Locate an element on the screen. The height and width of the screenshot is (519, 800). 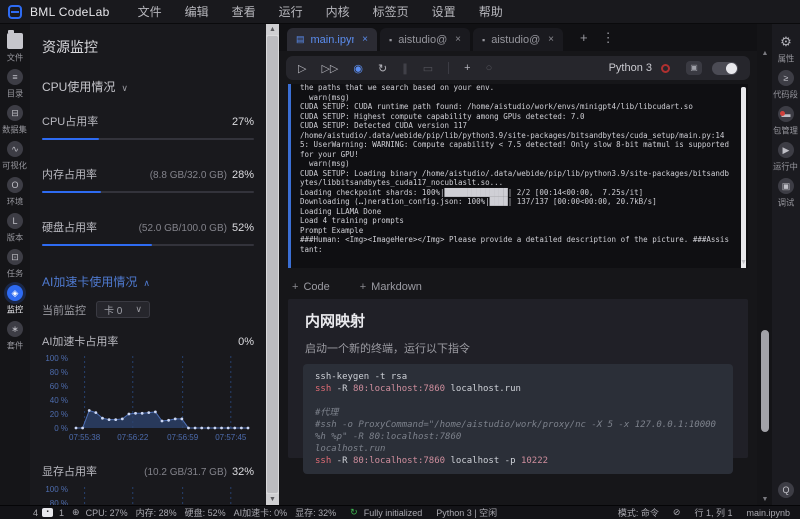
notebook-scrollbar: ▲ ▼ is located at coordinates (765, 276).